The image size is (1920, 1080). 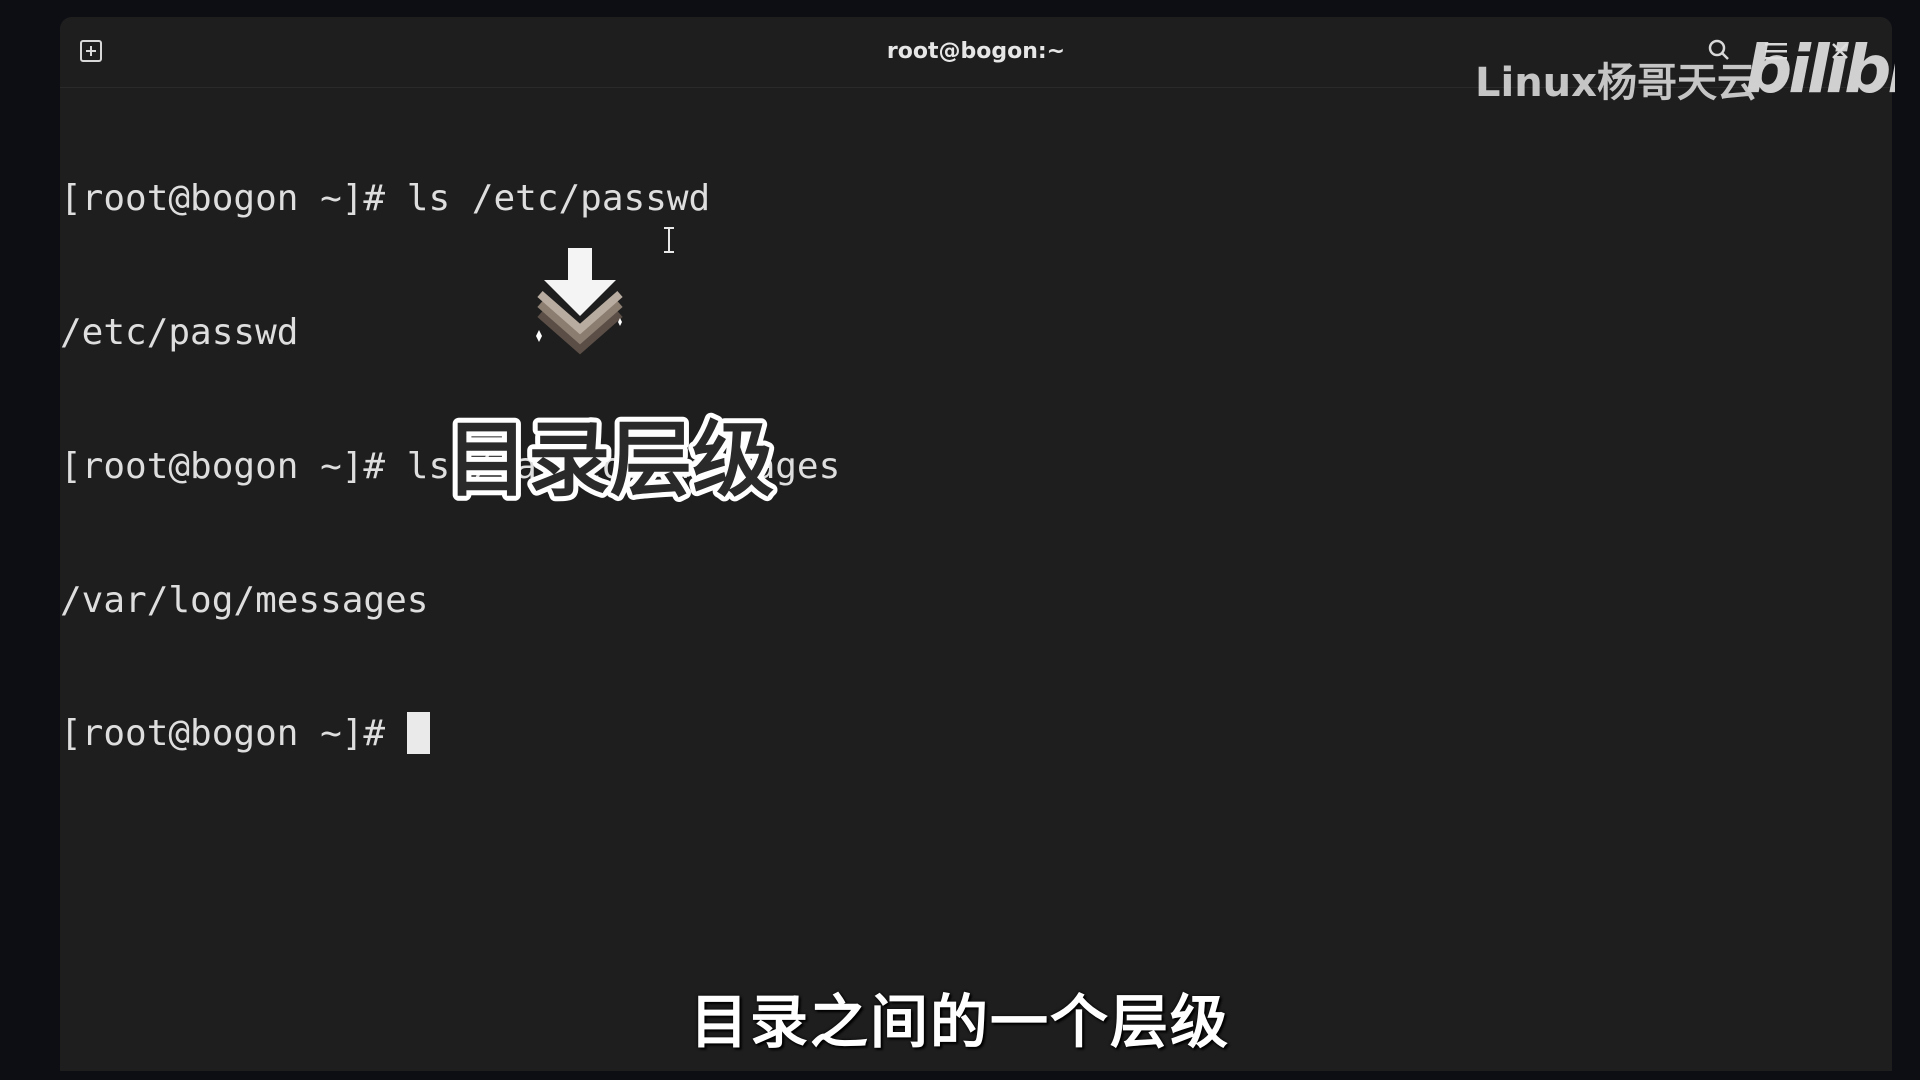 I want to click on terminal-line: /var/log/messages, so click(x=244, y=600).